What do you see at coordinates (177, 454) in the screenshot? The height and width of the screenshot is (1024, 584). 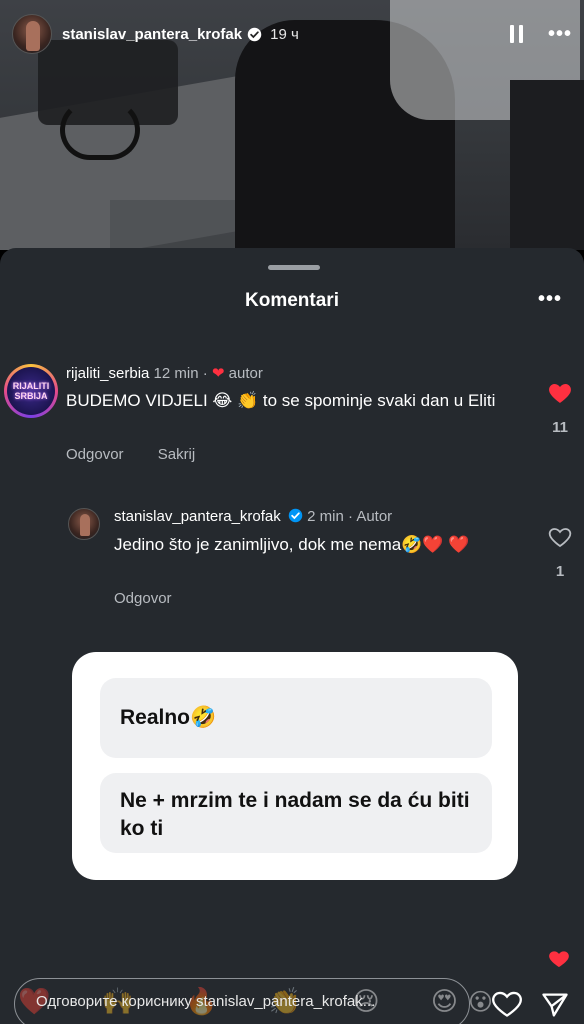 I see `hide-button: Sakrij` at bounding box center [177, 454].